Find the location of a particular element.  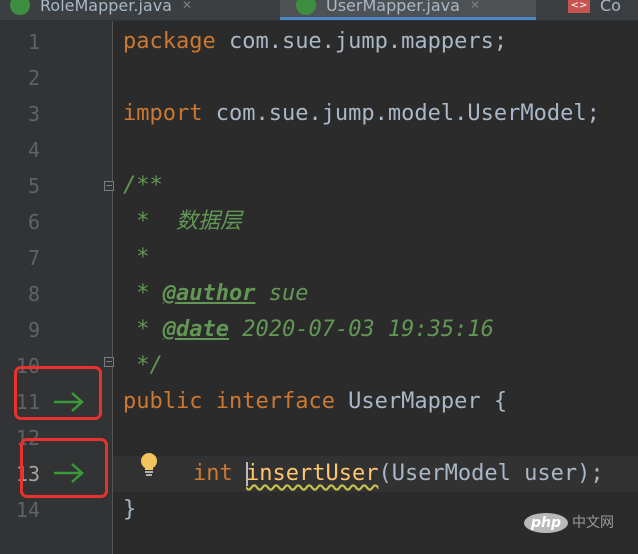

tab-label: RoleMapper.java is located at coordinates (106, 7).